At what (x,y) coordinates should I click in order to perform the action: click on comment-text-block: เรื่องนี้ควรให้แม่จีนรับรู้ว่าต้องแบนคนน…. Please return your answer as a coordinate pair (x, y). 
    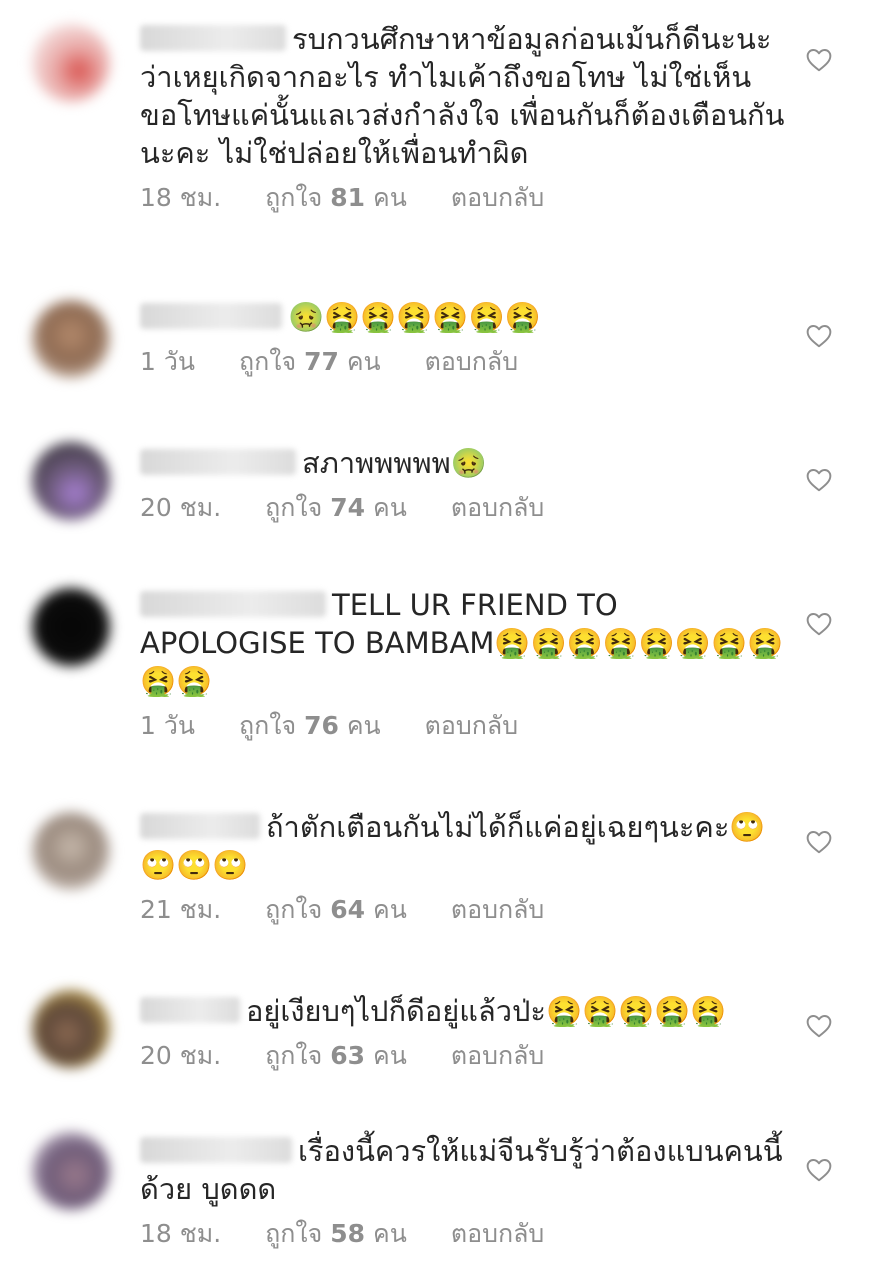
    Looking at the image, I should click on (465, 1170).